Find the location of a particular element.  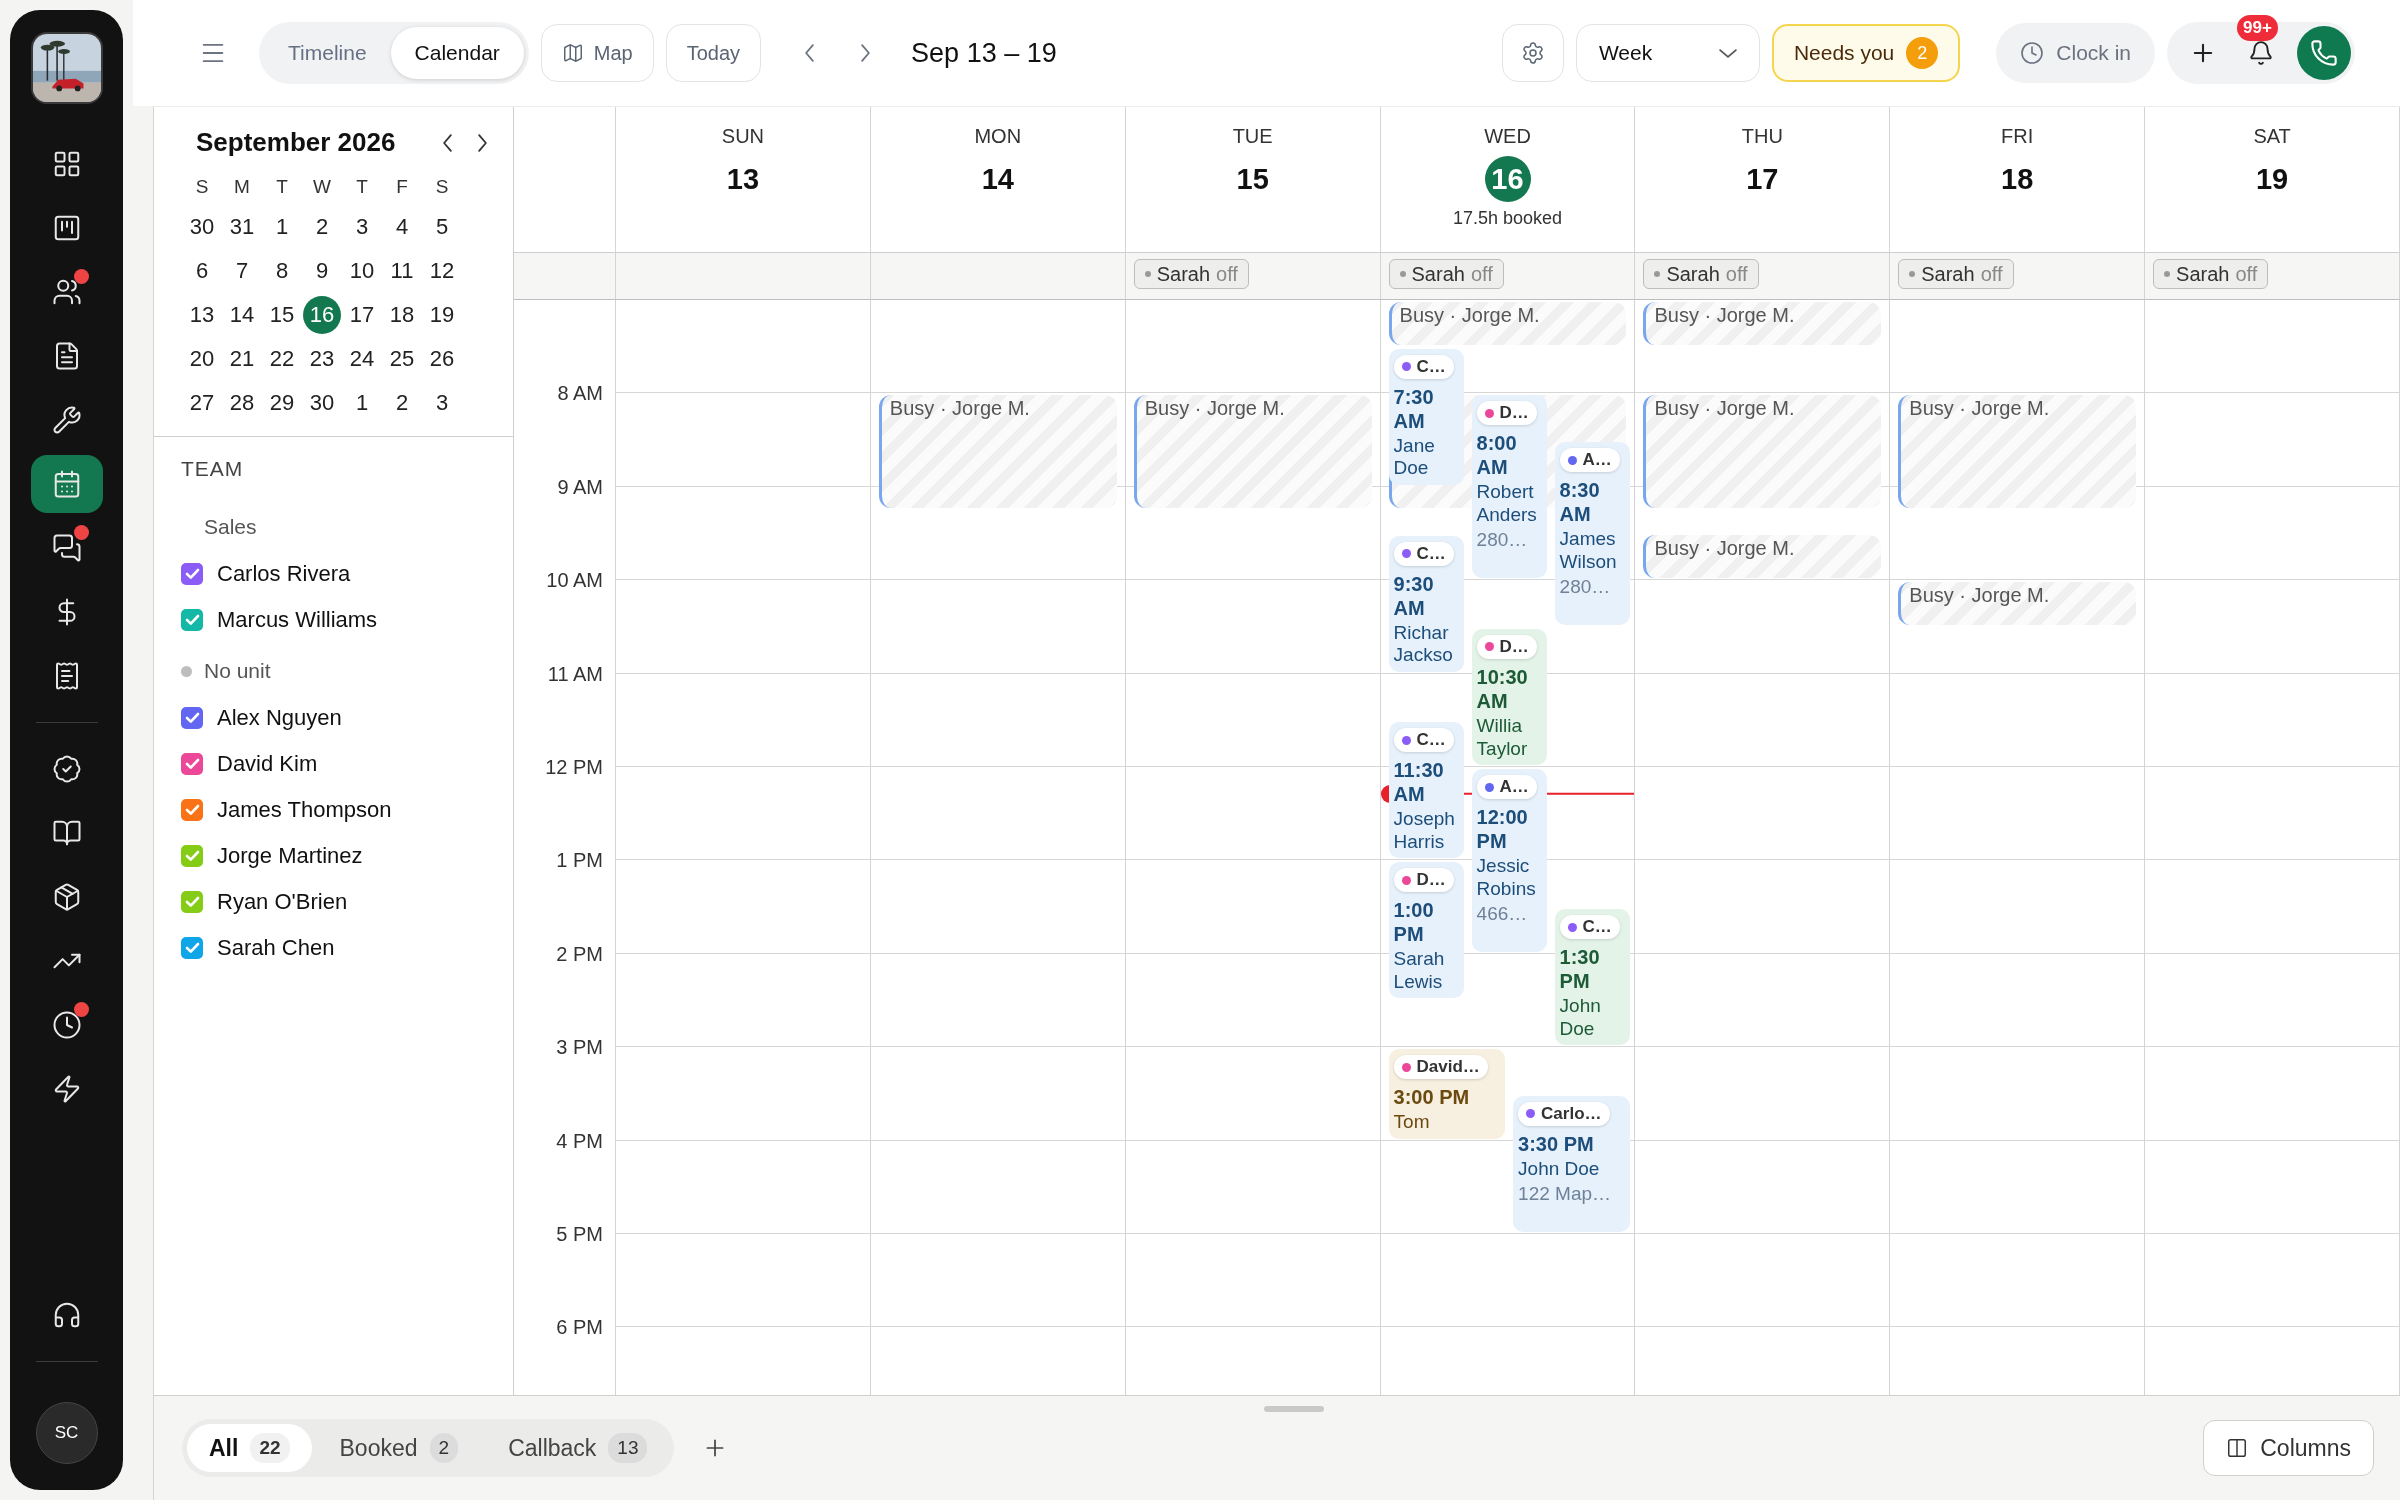

calendar-day: 12 is located at coordinates (442, 271).